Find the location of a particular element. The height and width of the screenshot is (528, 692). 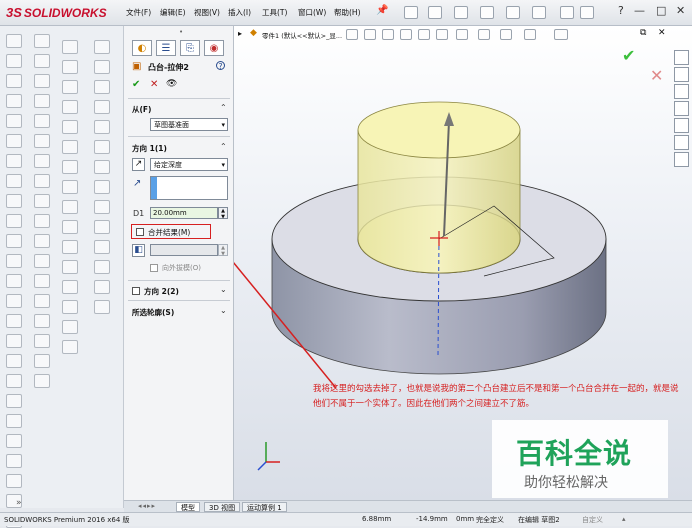

spline-icon is located at coordinates (14, 441).